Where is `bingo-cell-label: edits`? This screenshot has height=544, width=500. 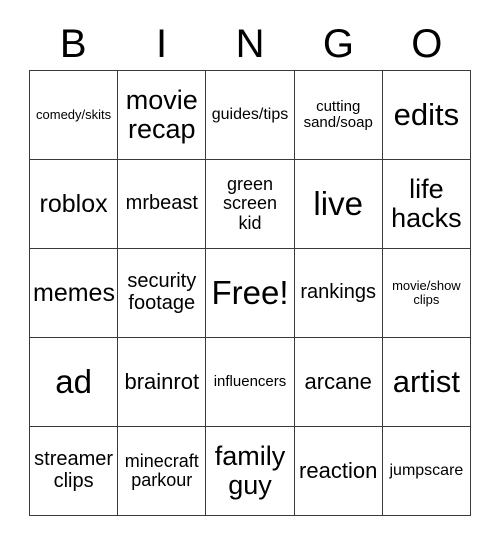 bingo-cell-label: edits is located at coordinates (426, 115).